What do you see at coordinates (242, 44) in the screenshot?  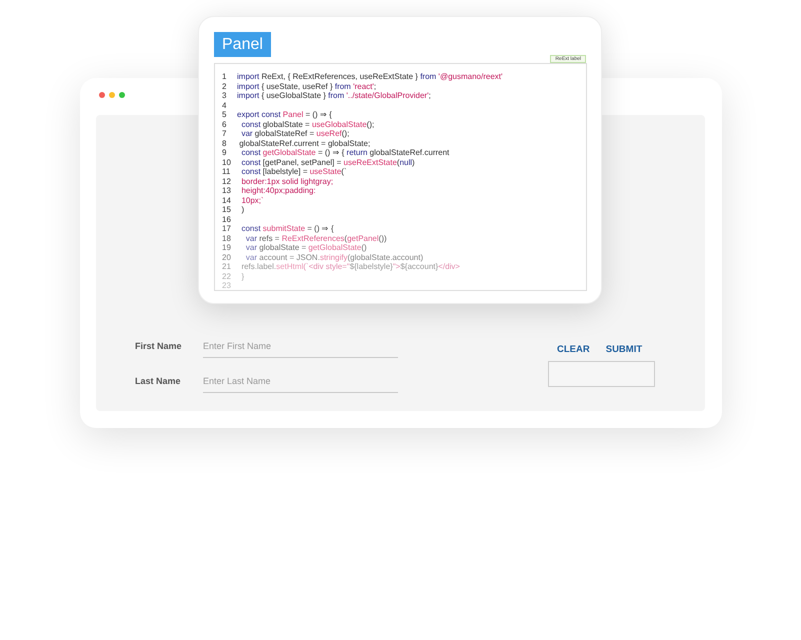 I see `panel-title: Panel` at bounding box center [242, 44].